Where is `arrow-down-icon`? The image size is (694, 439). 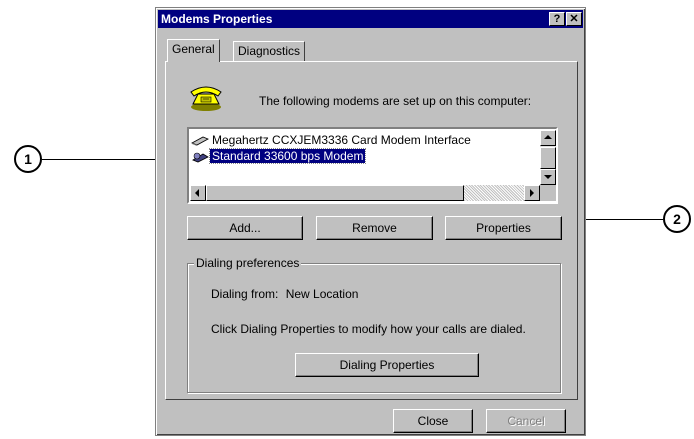
arrow-down-icon is located at coordinates (548, 177).